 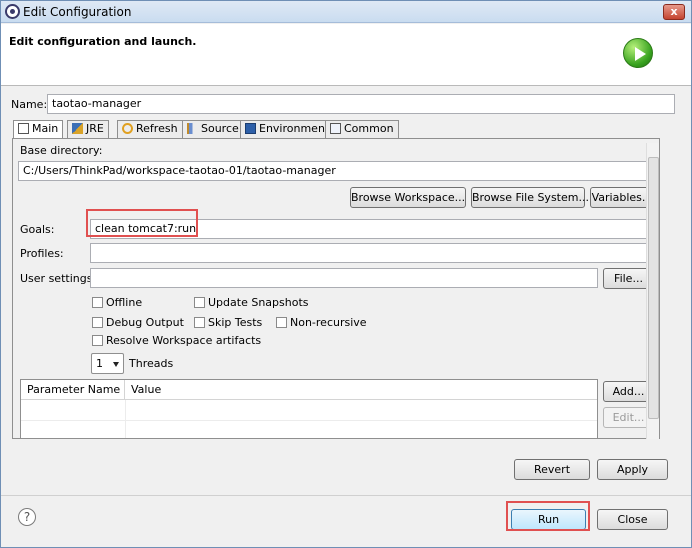 I want to click on scrollbar-thumb, so click(x=653, y=288).